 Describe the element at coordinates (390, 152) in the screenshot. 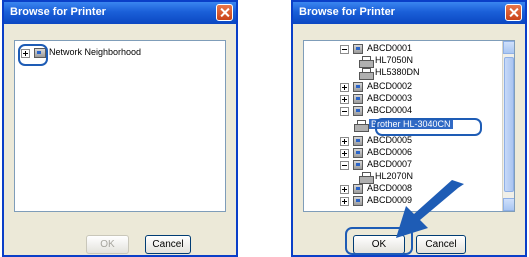

I see `tree-node-label: ABCD0006` at that location.